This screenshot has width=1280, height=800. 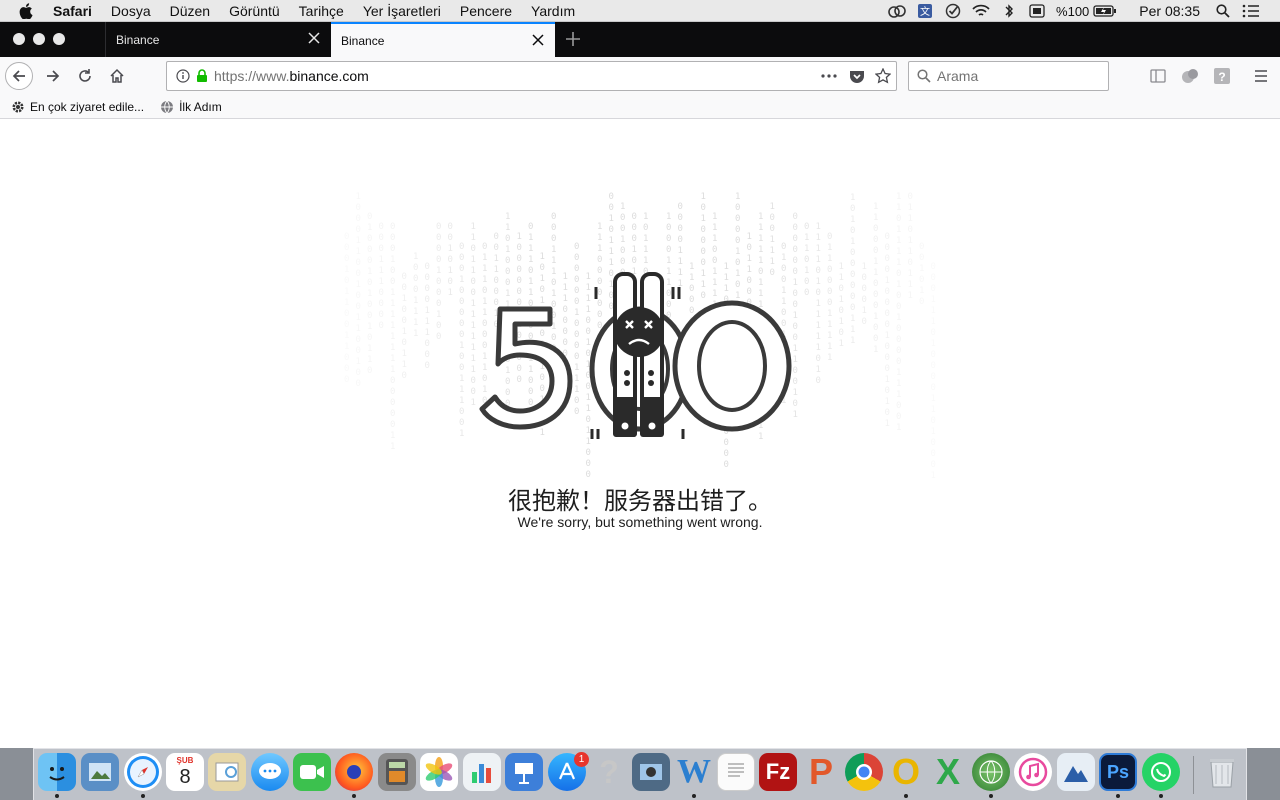 I want to click on hamburger-menu-icon, so click(x=1261, y=76).